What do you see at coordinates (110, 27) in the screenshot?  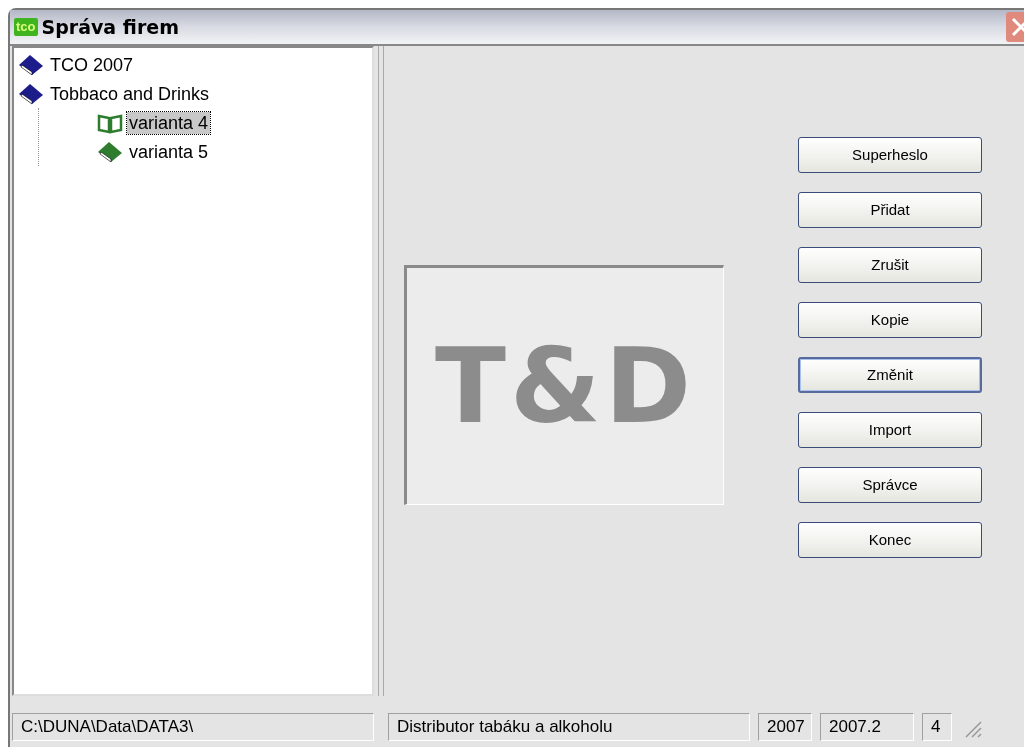 I see `window-title: Správa firem` at bounding box center [110, 27].